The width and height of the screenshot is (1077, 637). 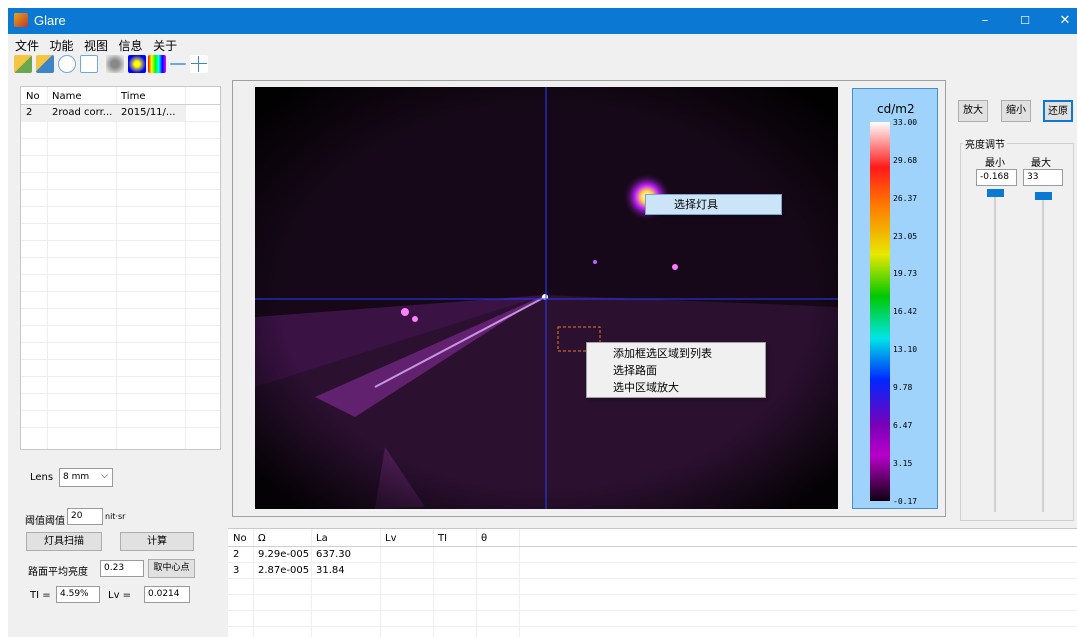 I want to click on colorbar-tick: 19.73, so click(x=905, y=273).